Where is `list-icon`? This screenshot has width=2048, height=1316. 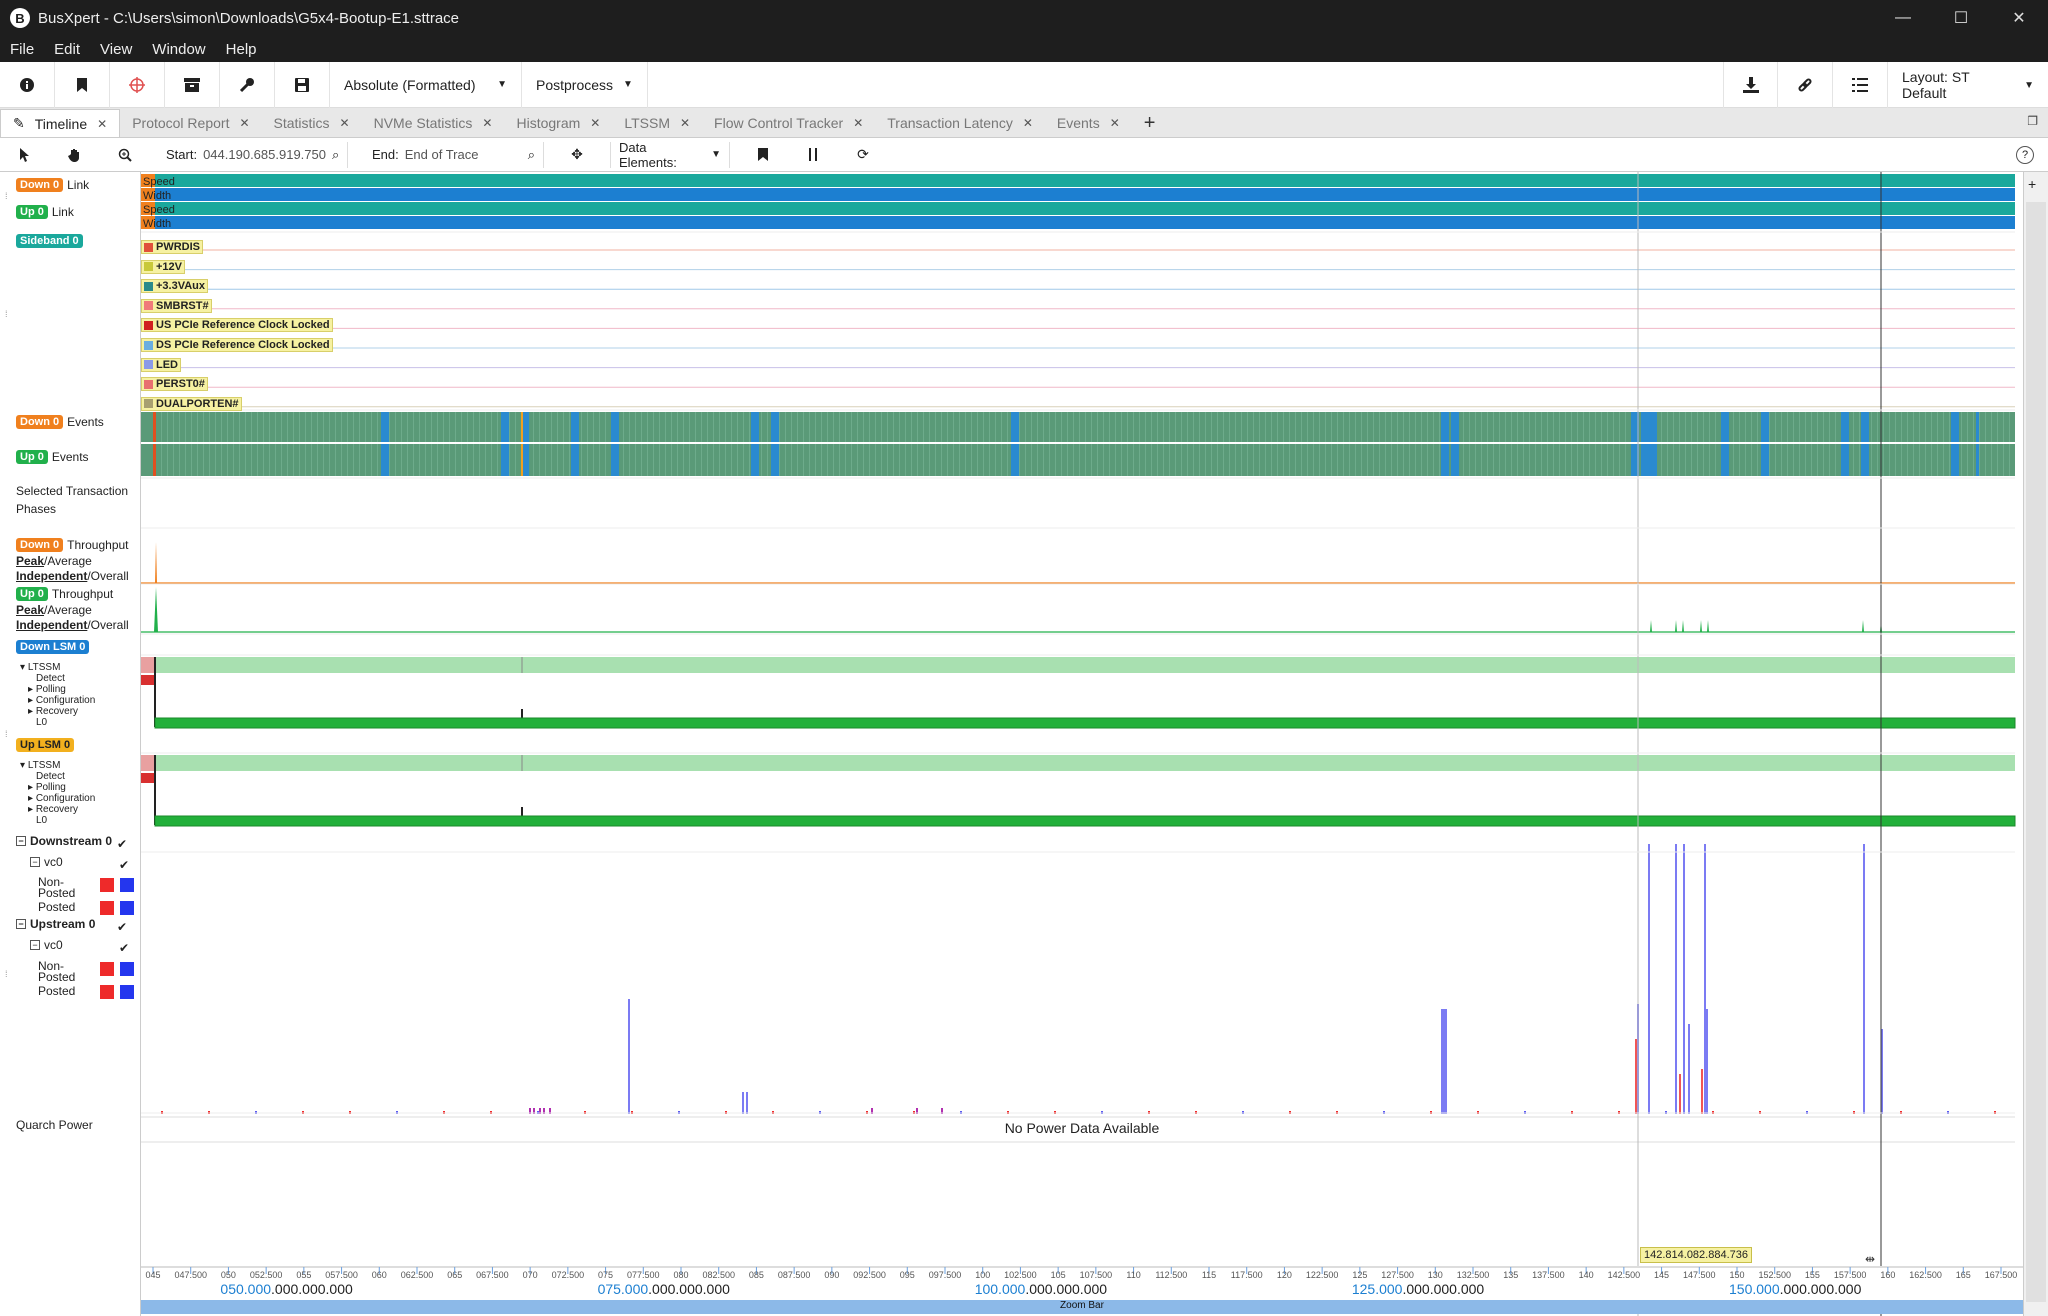
list-icon is located at coordinates (1860, 85).